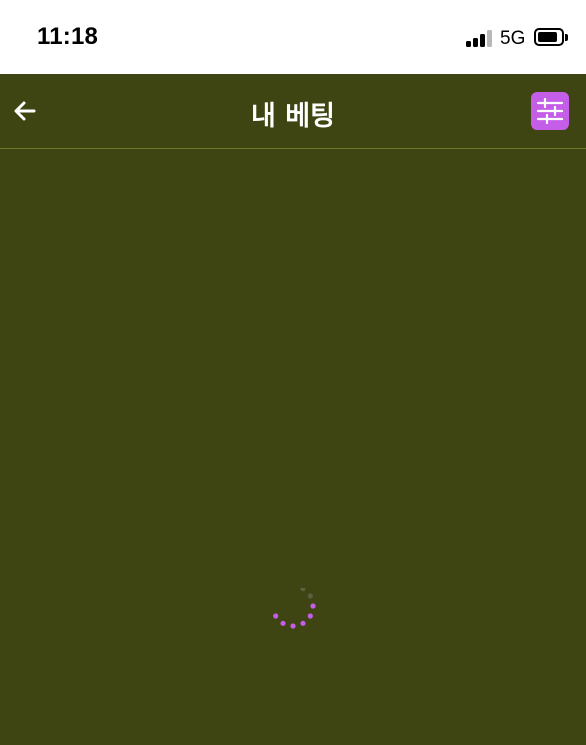  What do you see at coordinates (294, 608) in the screenshot?
I see `loading-spinner-icon` at bounding box center [294, 608].